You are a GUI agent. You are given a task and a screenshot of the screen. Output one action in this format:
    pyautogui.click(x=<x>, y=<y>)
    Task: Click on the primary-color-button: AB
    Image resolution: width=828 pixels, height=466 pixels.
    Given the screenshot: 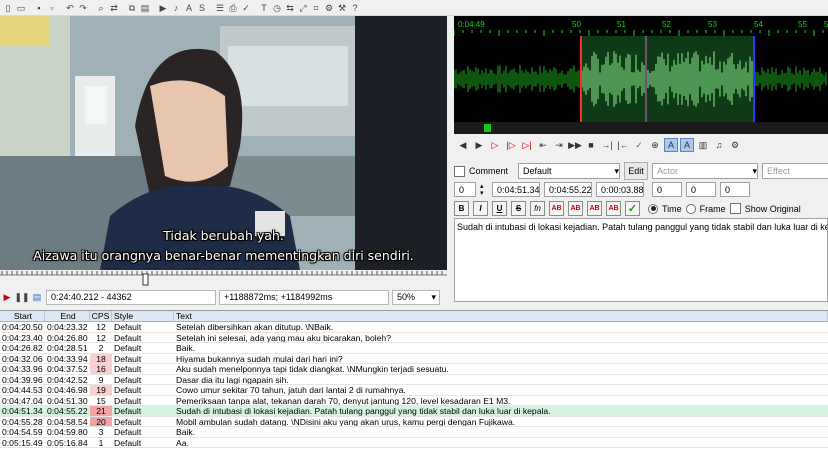 What is the action you would take?
    pyautogui.click(x=556, y=208)
    